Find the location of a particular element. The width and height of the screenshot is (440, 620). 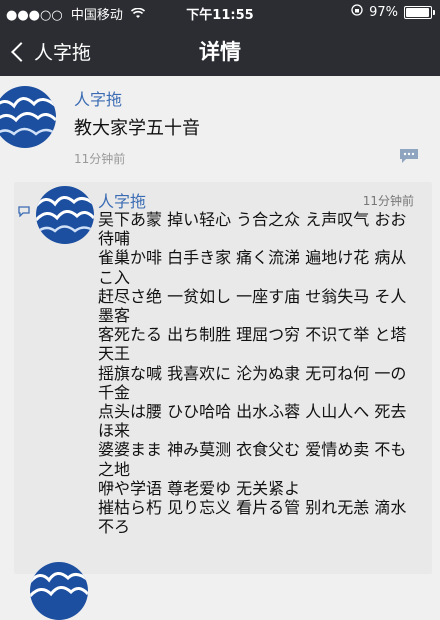

status-bar: ●●●○○ 中国移动 下午11:55 97% is located at coordinates (220, 12).